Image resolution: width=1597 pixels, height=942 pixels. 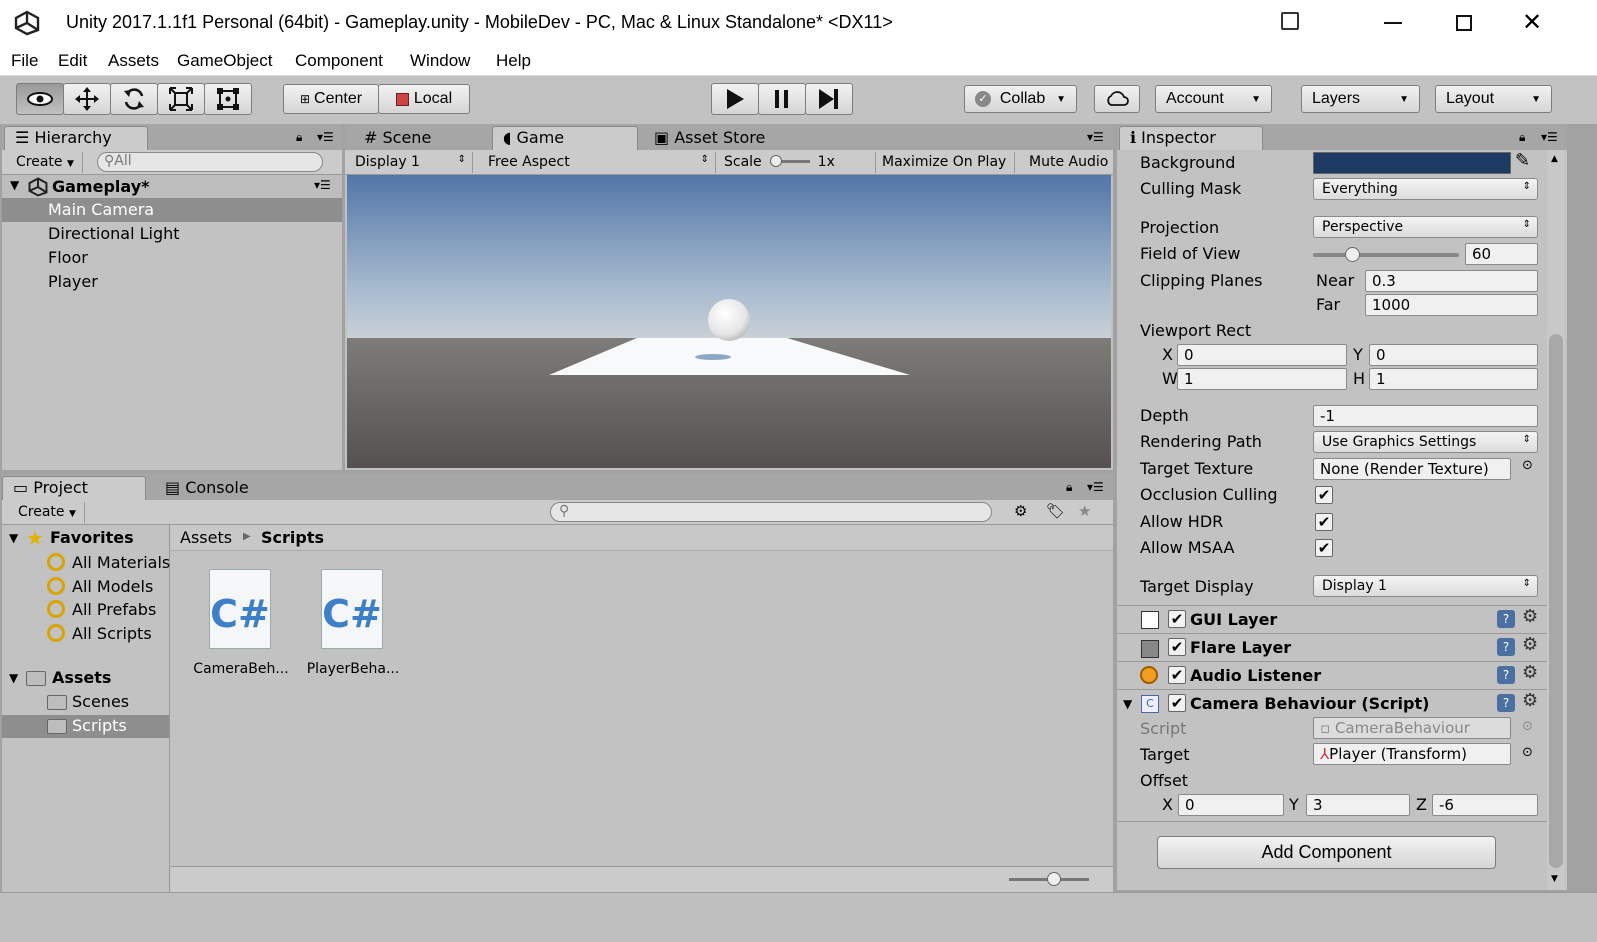 What do you see at coordinates (1177, 703) in the screenshot?
I see `camera-behaviour-enabled-checkbox: ✔` at bounding box center [1177, 703].